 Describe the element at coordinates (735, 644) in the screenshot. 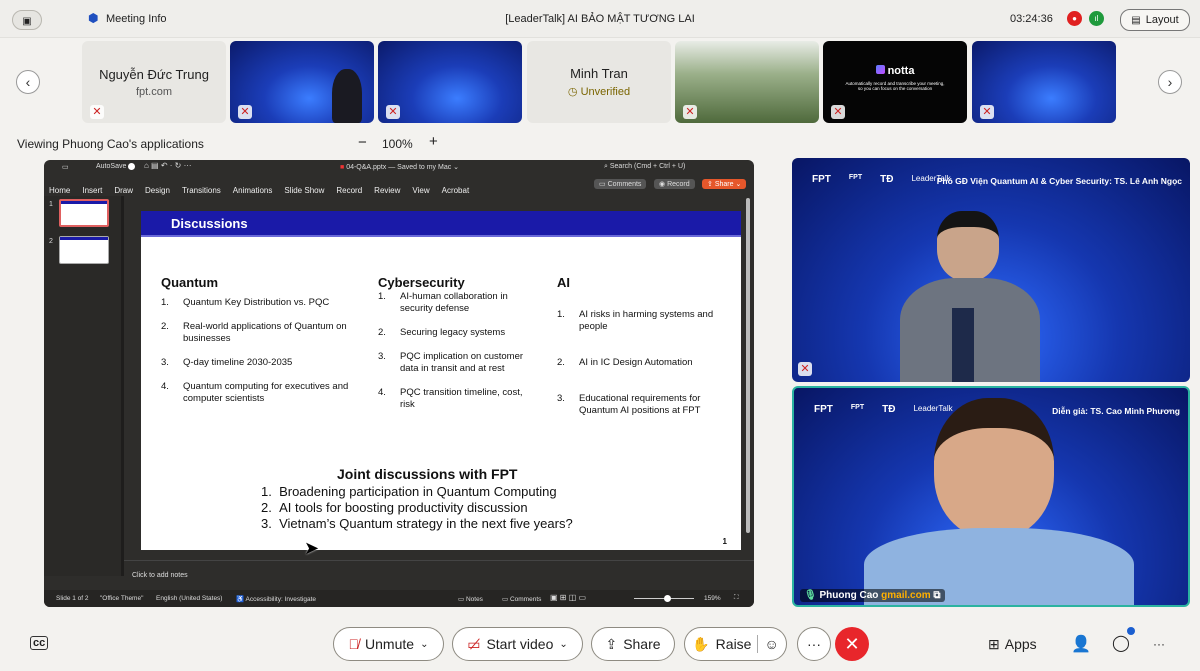

I see `raise-hand-button: ✋ Raise ☺` at that location.